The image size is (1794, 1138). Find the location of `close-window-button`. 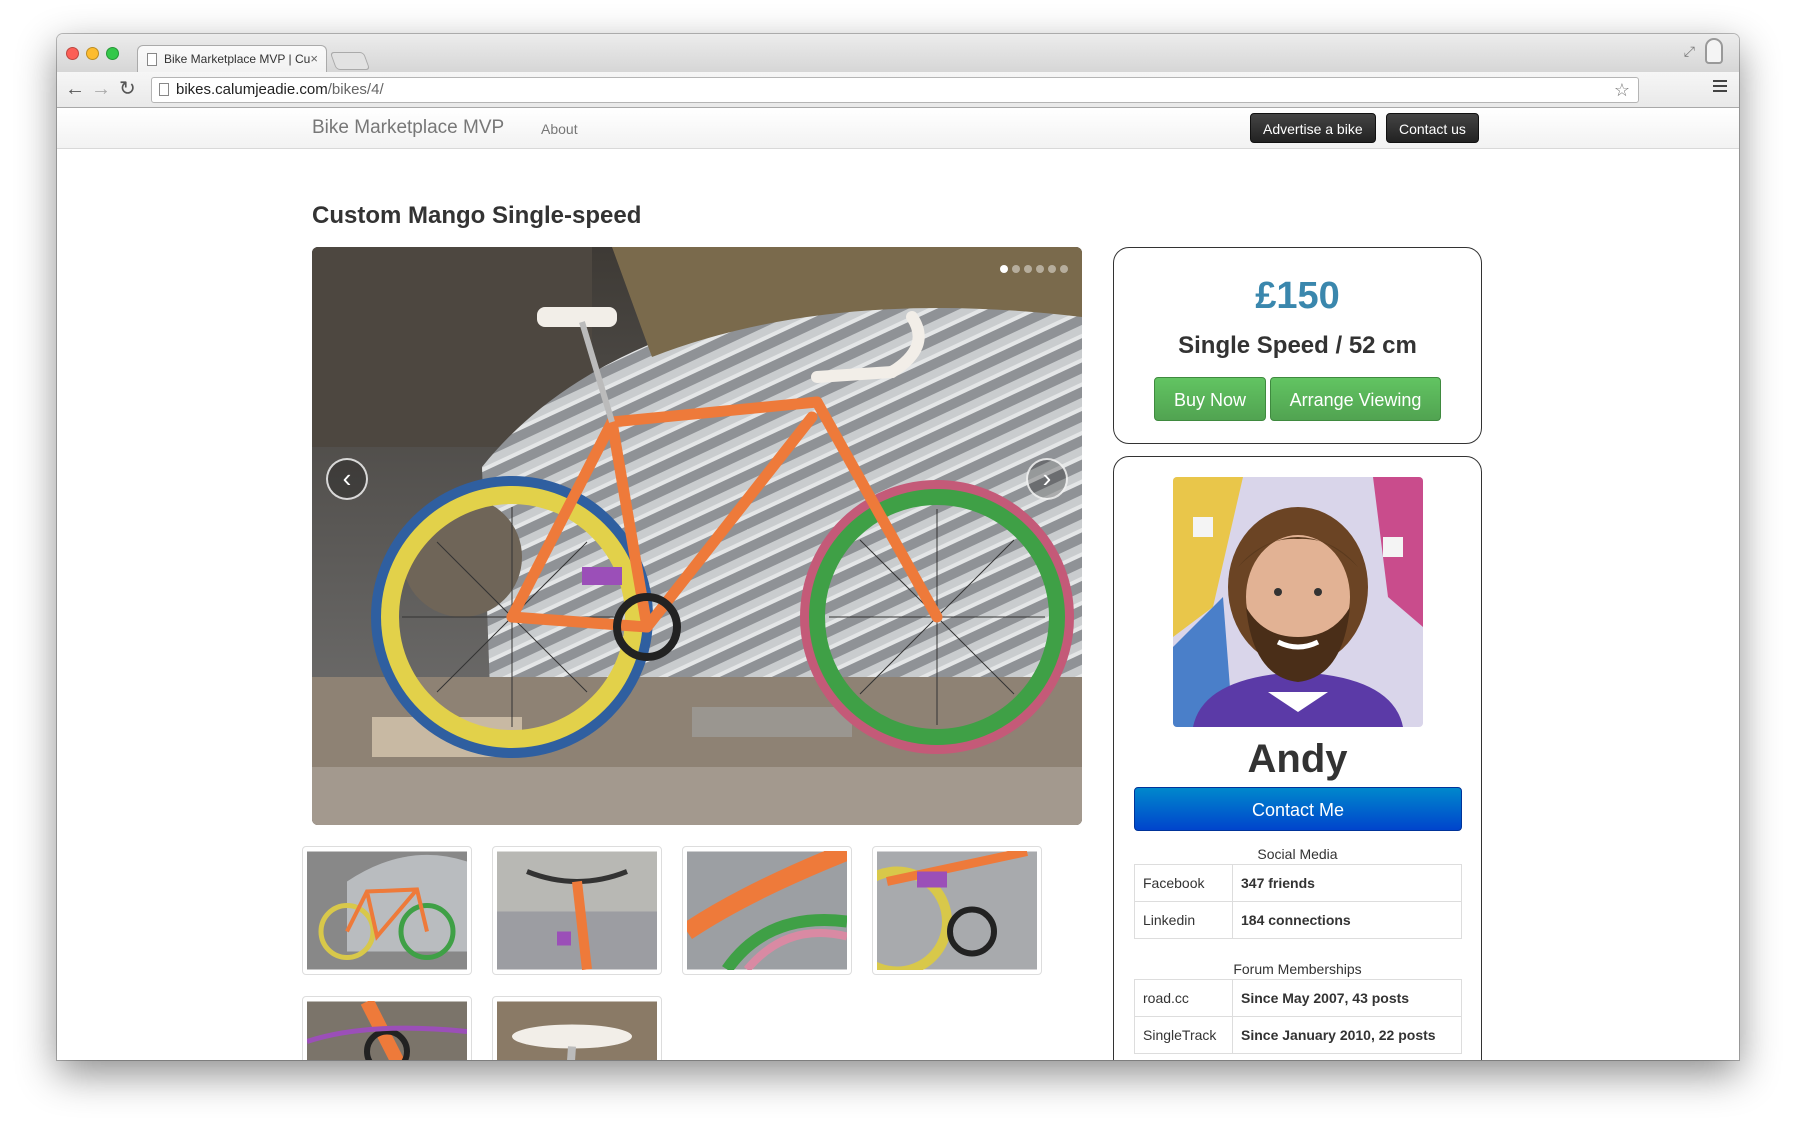

close-window-button is located at coordinates (72, 53).